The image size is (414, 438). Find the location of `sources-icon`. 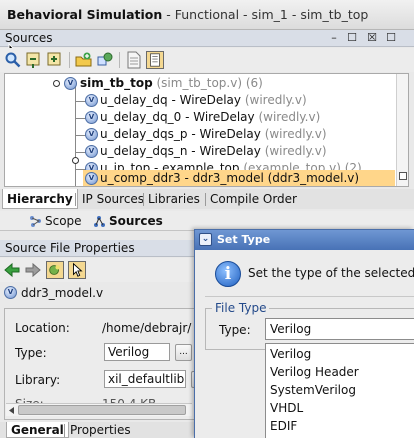

sources-icon is located at coordinates (99, 221).